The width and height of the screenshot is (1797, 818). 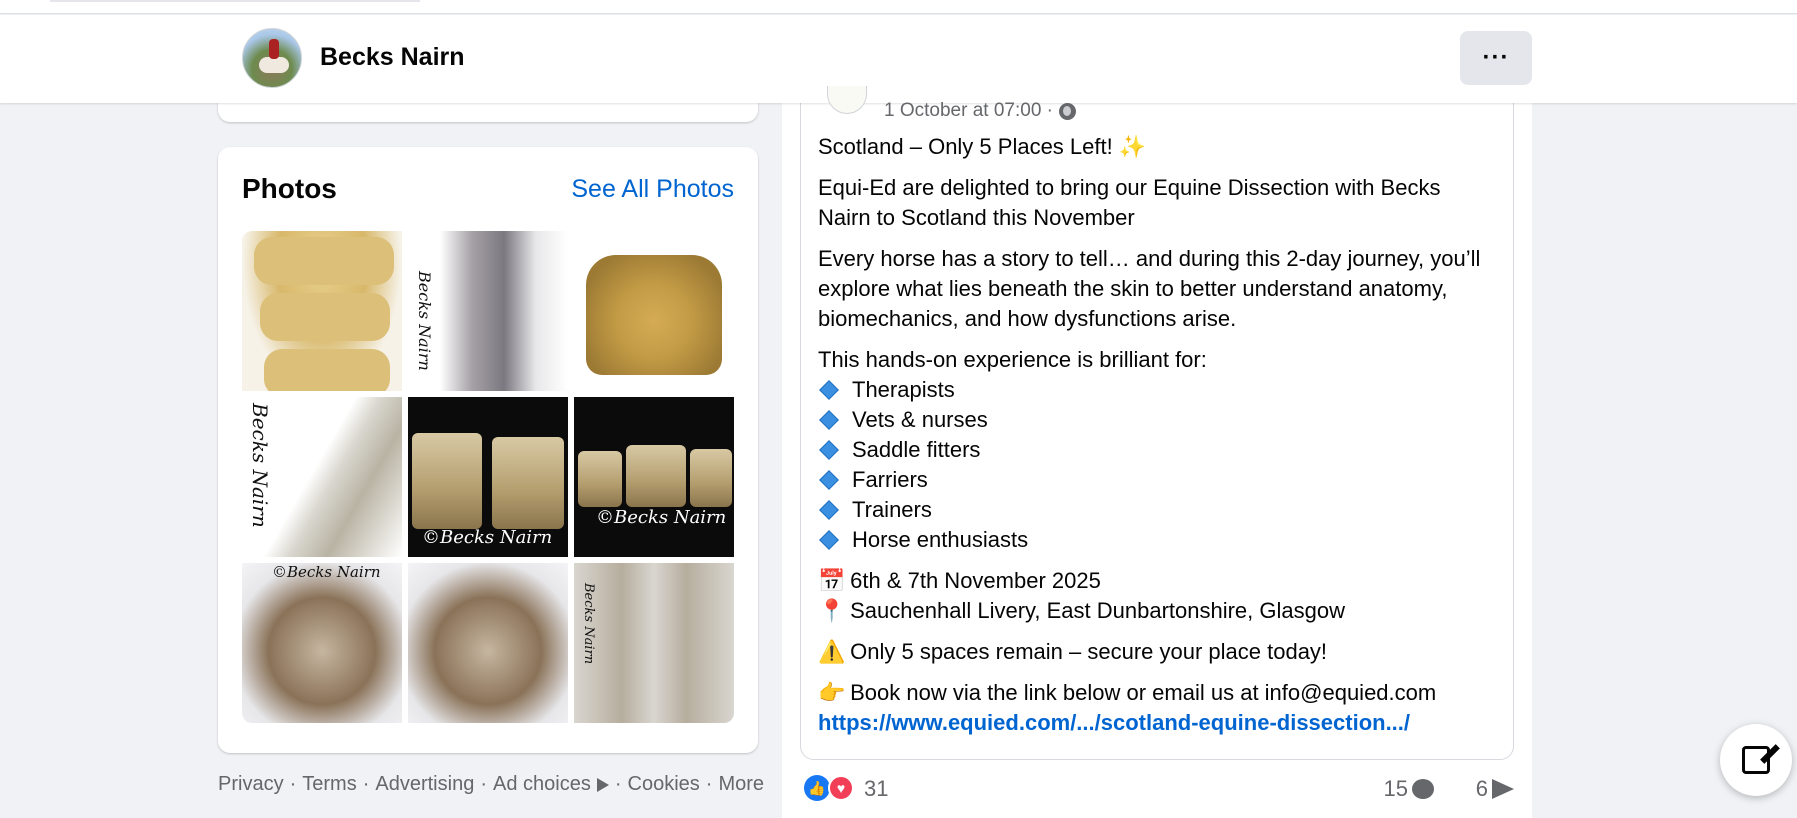 What do you see at coordinates (968, 111) in the screenshot?
I see `post-timestamp: 1 October at 07:00 ·` at bounding box center [968, 111].